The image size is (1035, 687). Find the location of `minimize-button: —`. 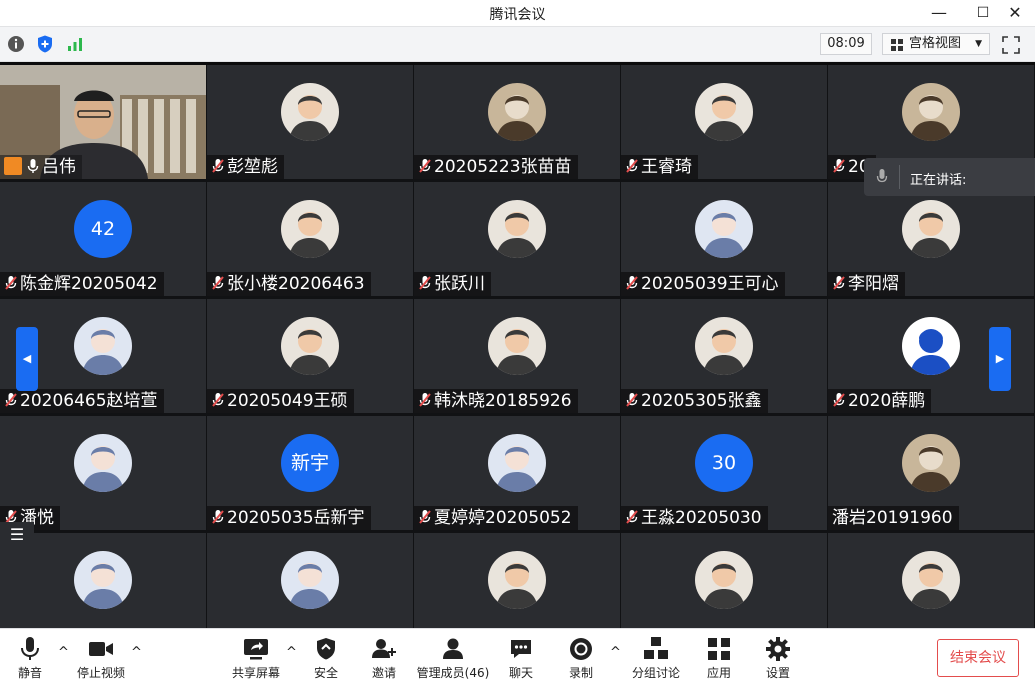

minimize-button: — is located at coordinates (939, 13).